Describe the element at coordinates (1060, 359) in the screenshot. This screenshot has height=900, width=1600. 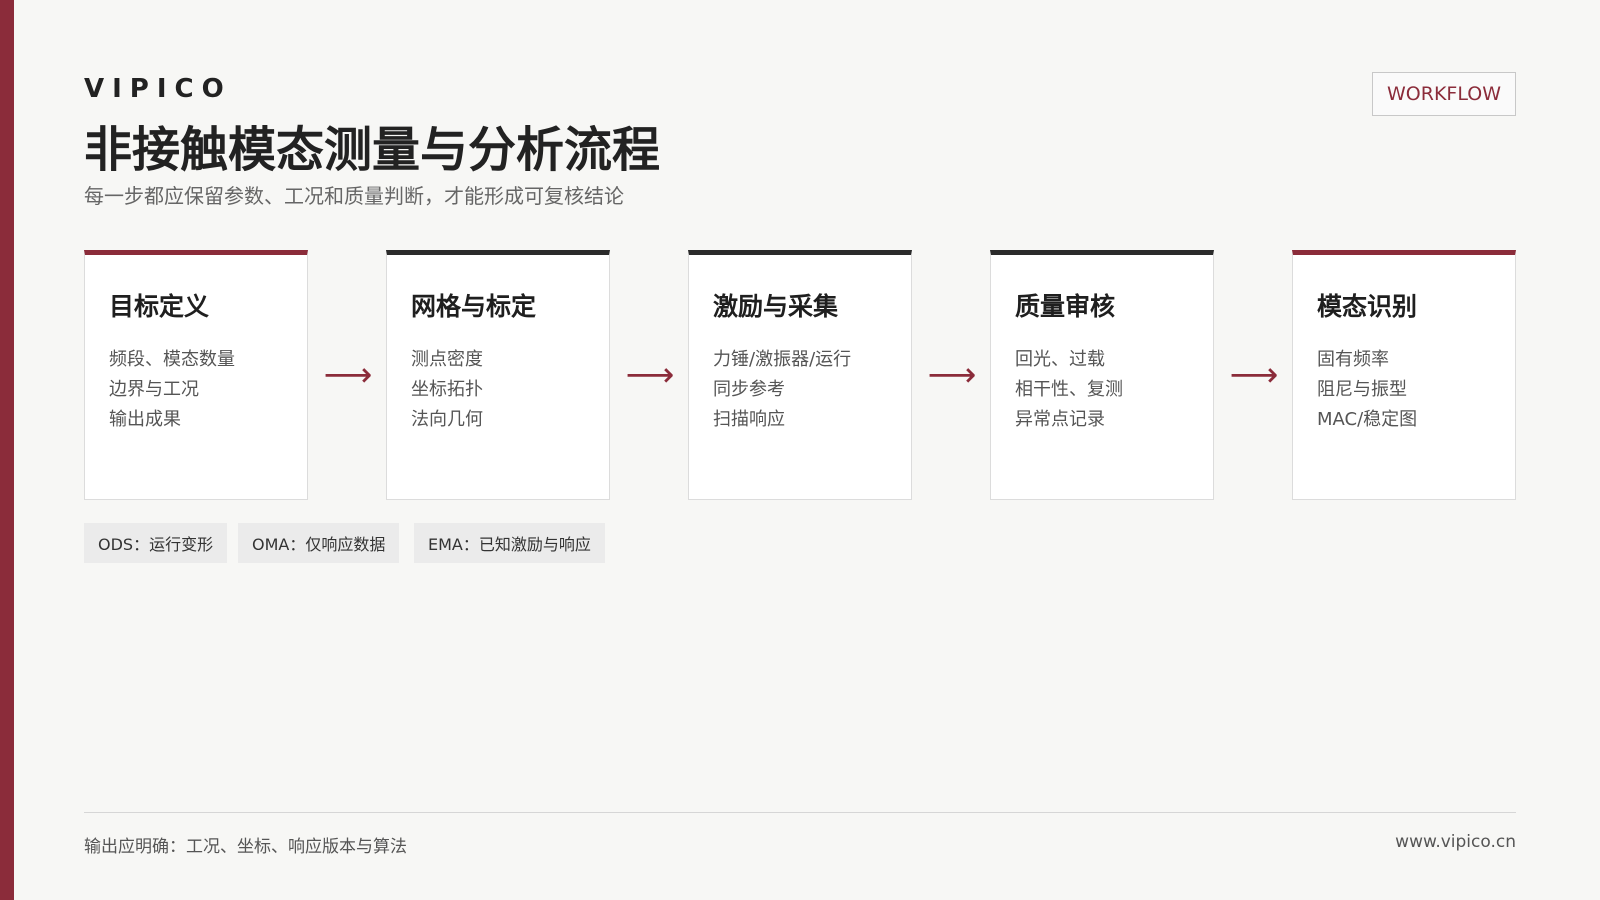
I see `step-card-item: 回光、过载` at that location.